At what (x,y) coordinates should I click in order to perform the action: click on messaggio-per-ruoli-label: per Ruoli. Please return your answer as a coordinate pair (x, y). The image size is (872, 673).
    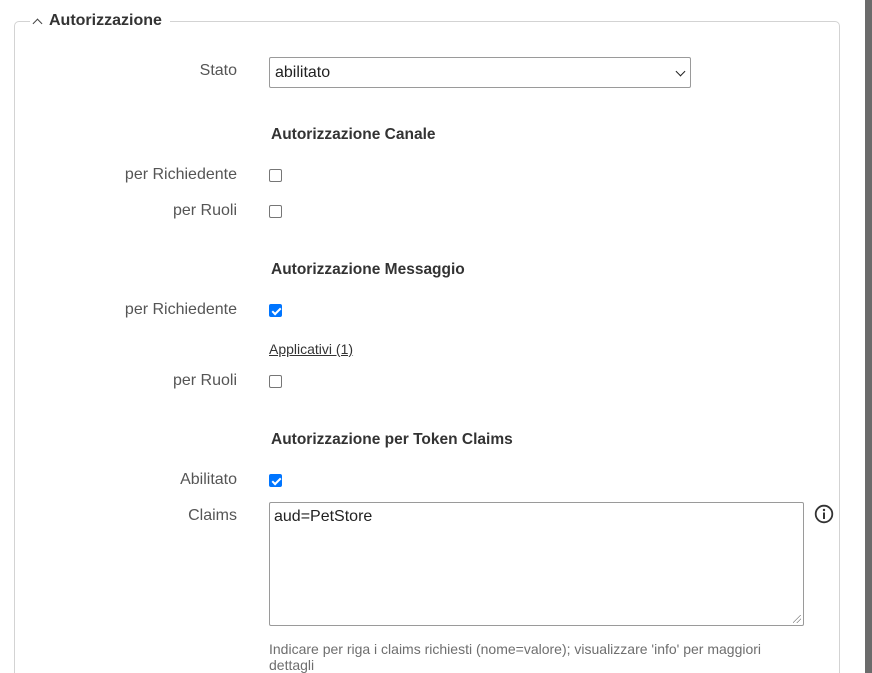
    Looking at the image, I should click on (204, 380).